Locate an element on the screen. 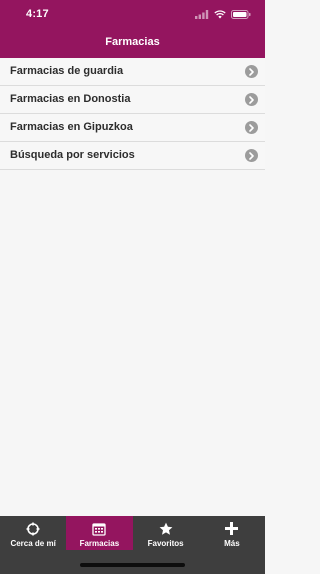 This screenshot has height=574, width=320. tab-cerca-de-mi: Cerca de mí is located at coordinates (33, 533).